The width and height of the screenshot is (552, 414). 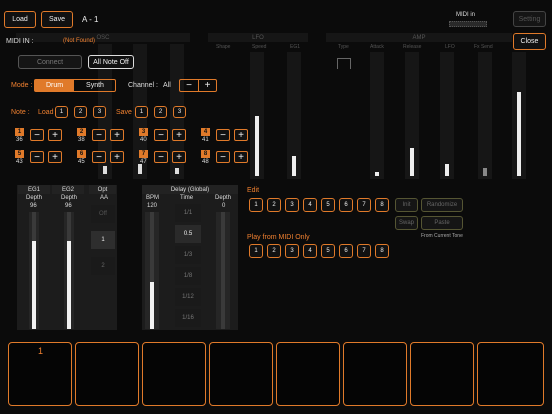 What do you see at coordinates (61, 112) in the screenshot?
I see `note-load-slot-1: 1` at bounding box center [61, 112].